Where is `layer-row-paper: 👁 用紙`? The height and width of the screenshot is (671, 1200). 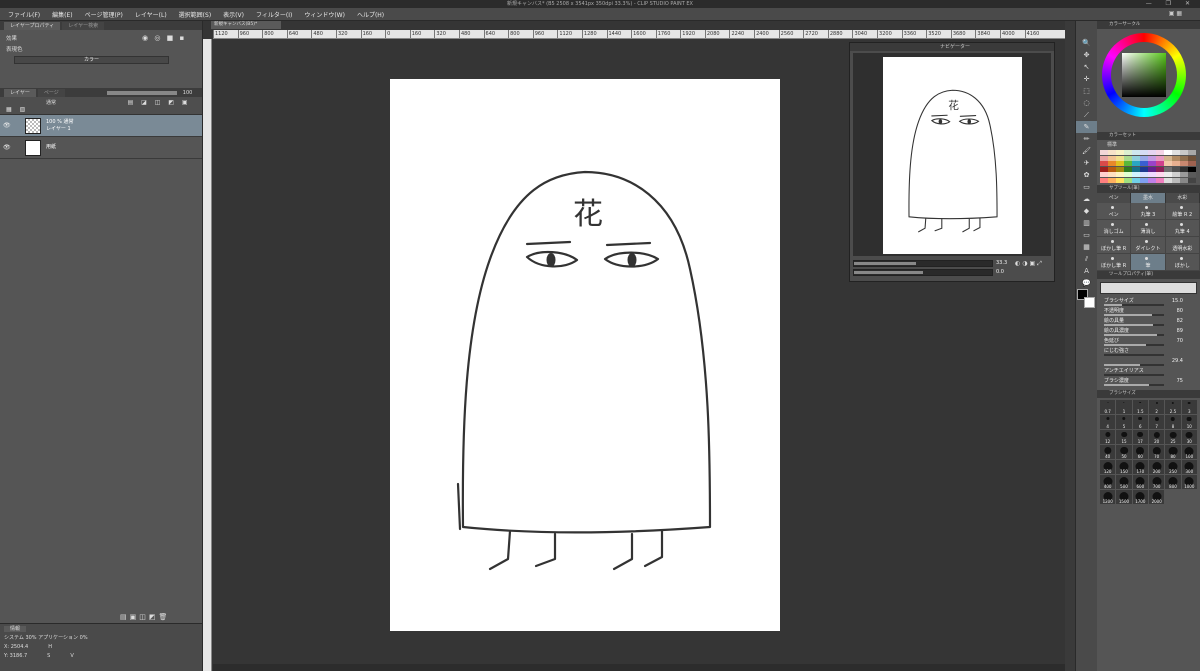
layer-row-paper: 👁 用紙 is located at coordinates (101, 148).